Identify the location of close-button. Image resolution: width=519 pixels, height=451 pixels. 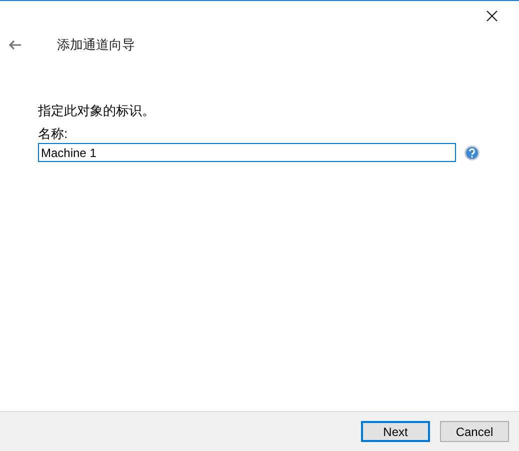
(492, 16).